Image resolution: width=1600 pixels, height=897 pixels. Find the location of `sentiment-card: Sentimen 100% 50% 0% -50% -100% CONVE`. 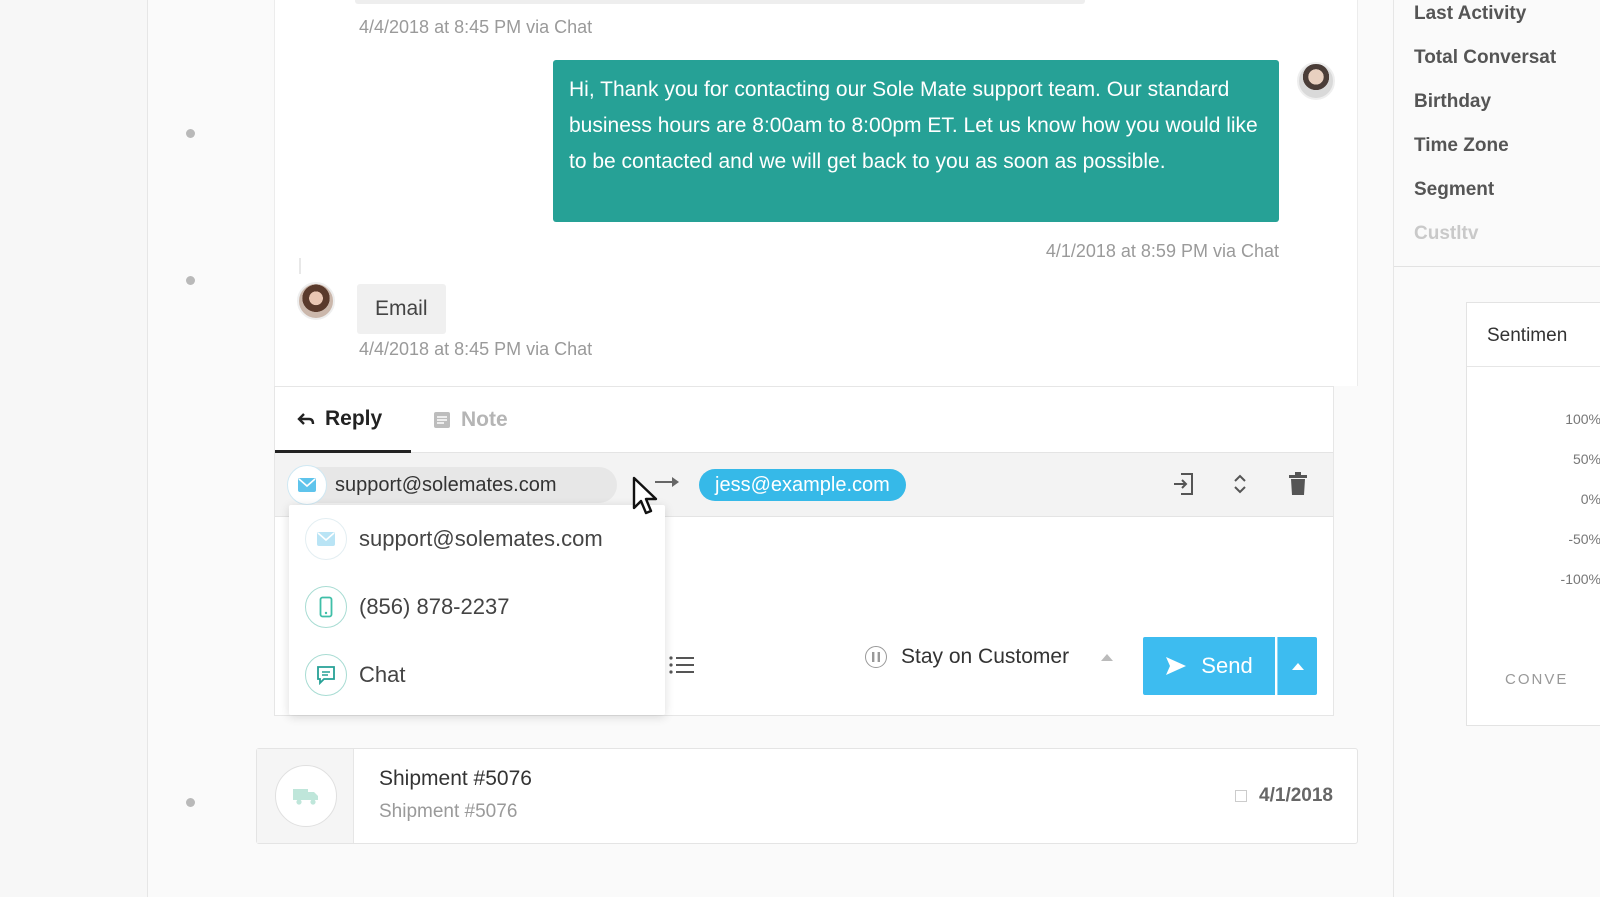

sentiment-card: Sentimen 100% 50% 0% -50% -100% CONVE is located at coordinates (1533, 514).